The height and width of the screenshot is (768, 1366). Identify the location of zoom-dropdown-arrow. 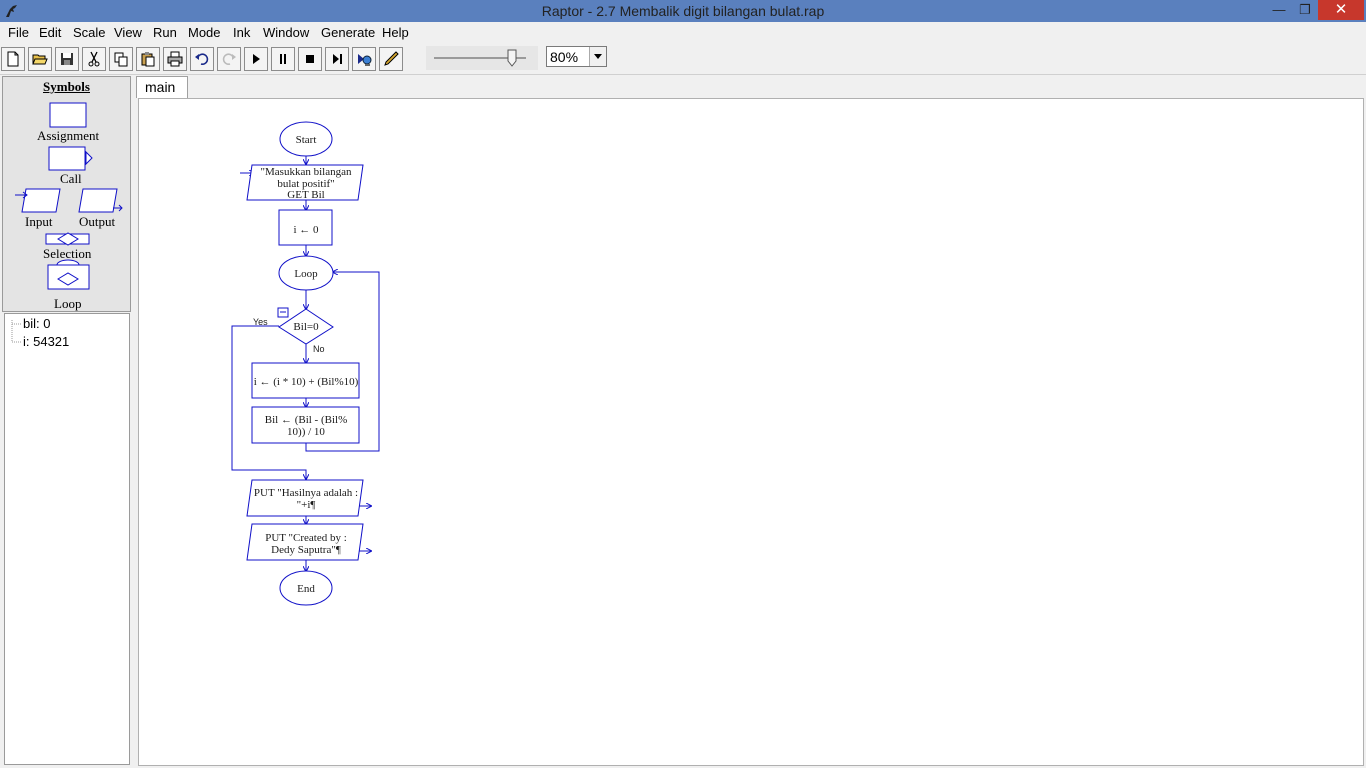
(597, 56).